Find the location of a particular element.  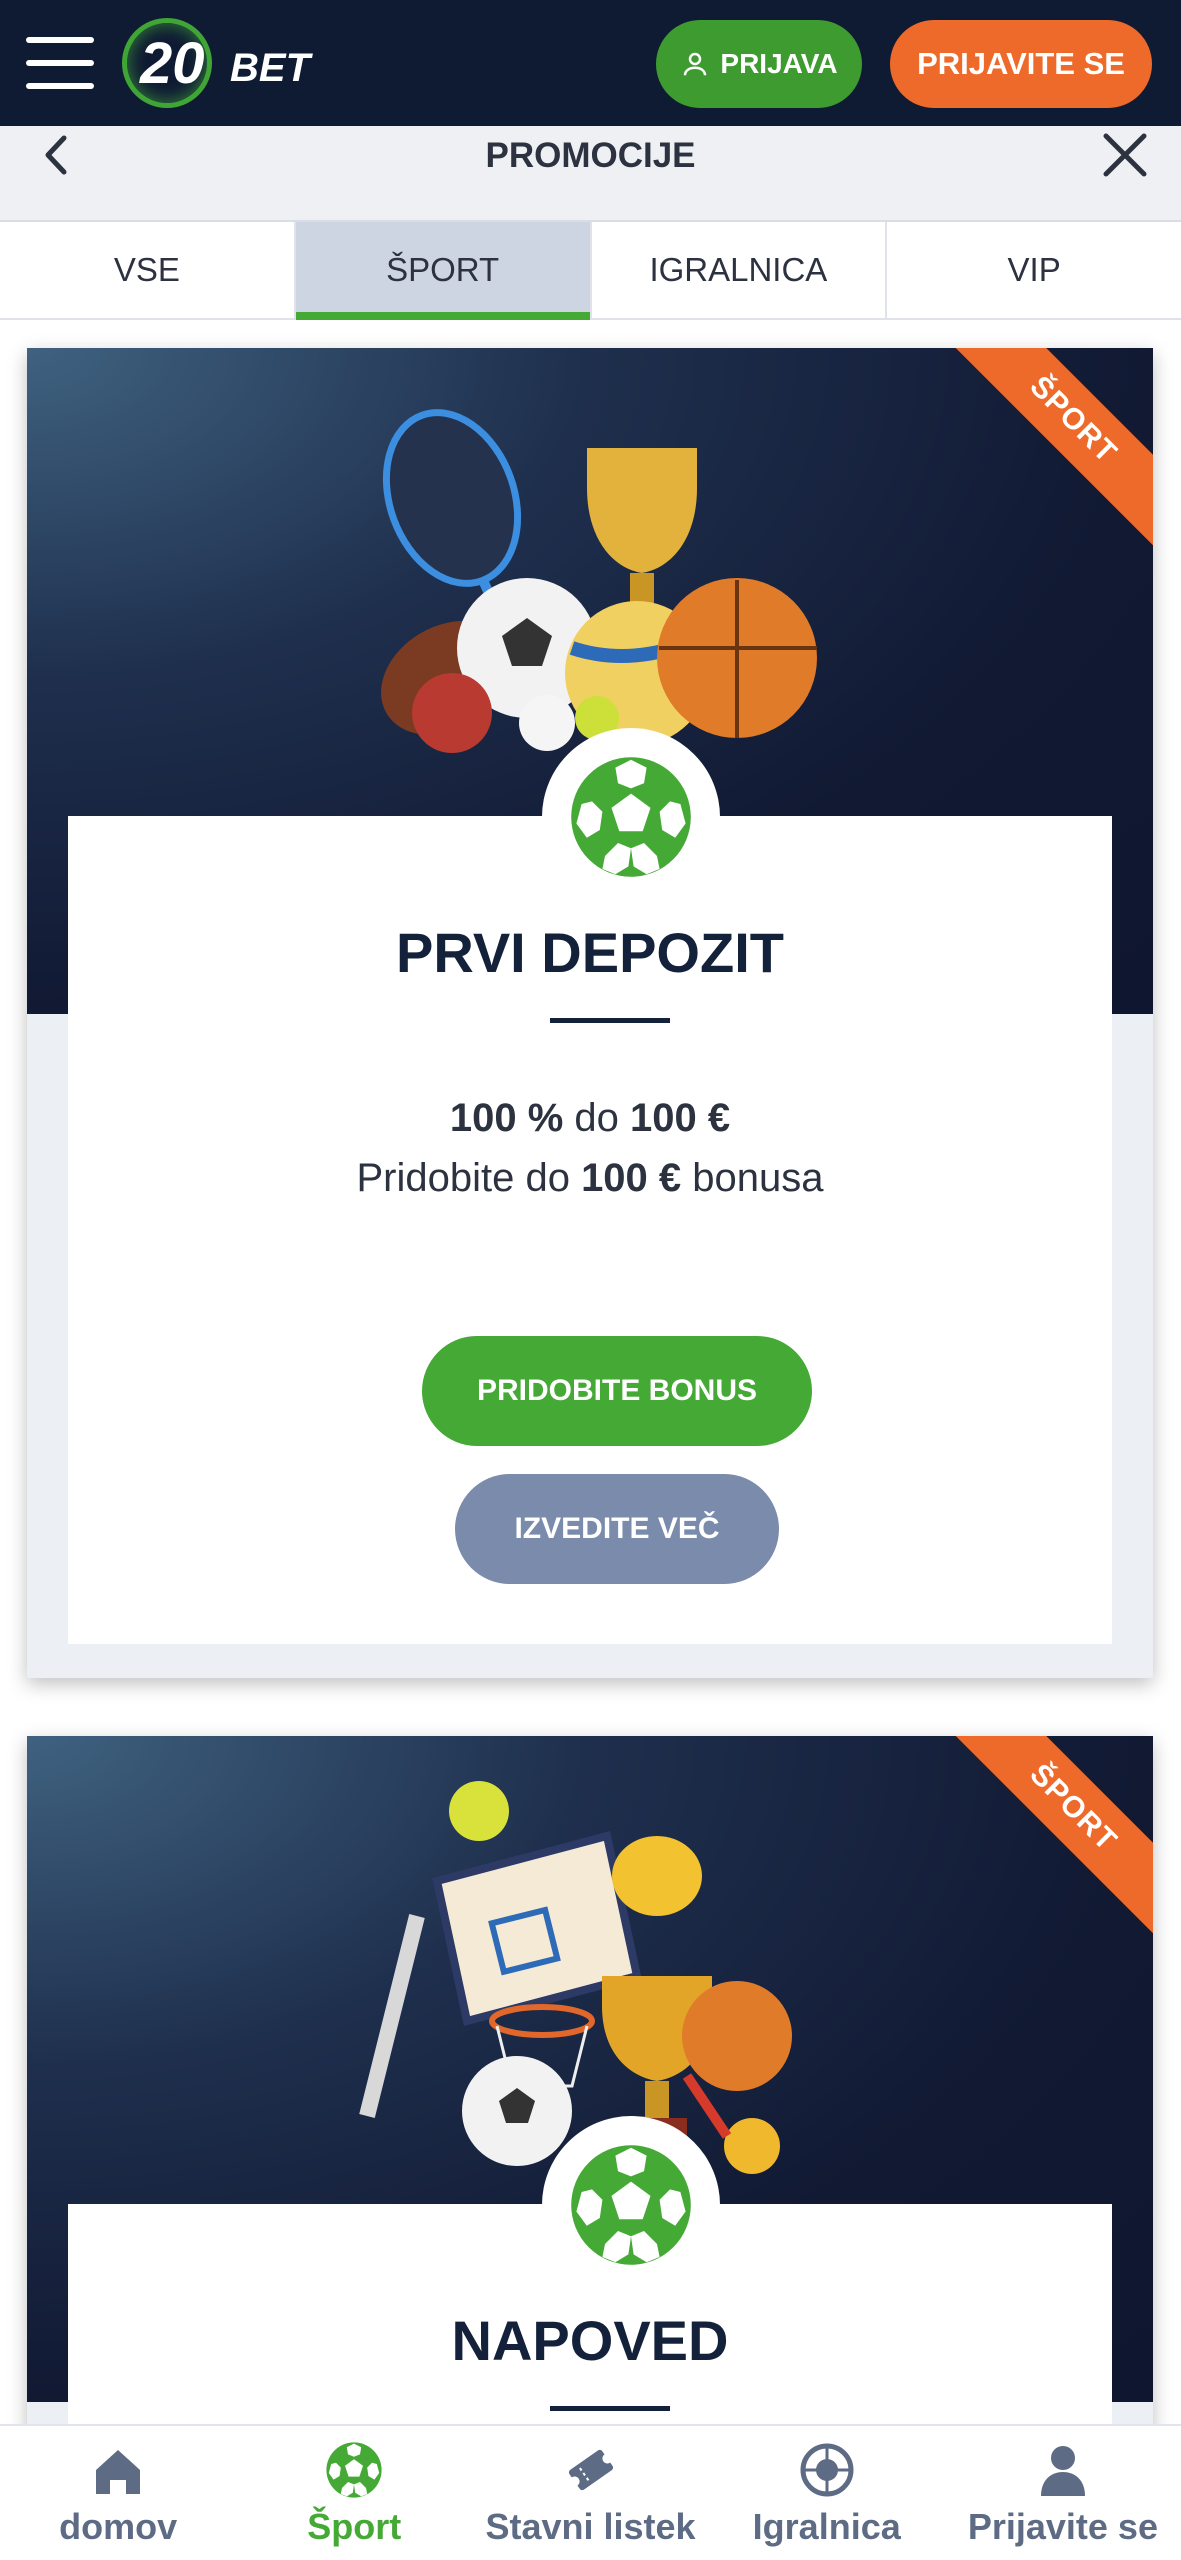

nav-item-home: domov is located at coordinates (118, 2493).